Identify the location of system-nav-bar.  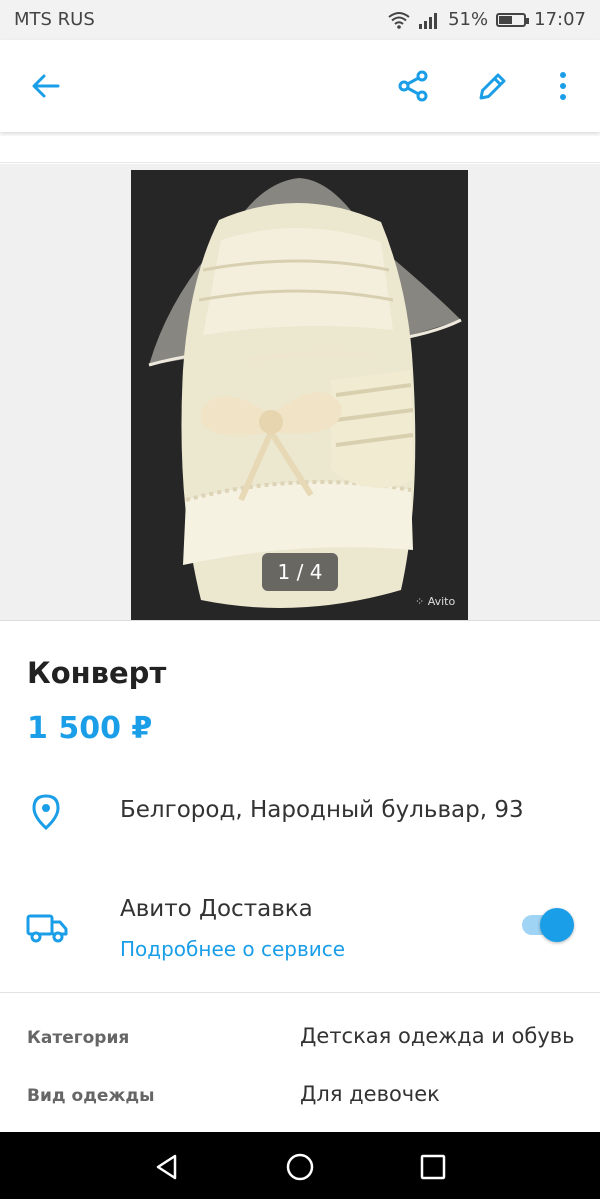
(300, 1165).